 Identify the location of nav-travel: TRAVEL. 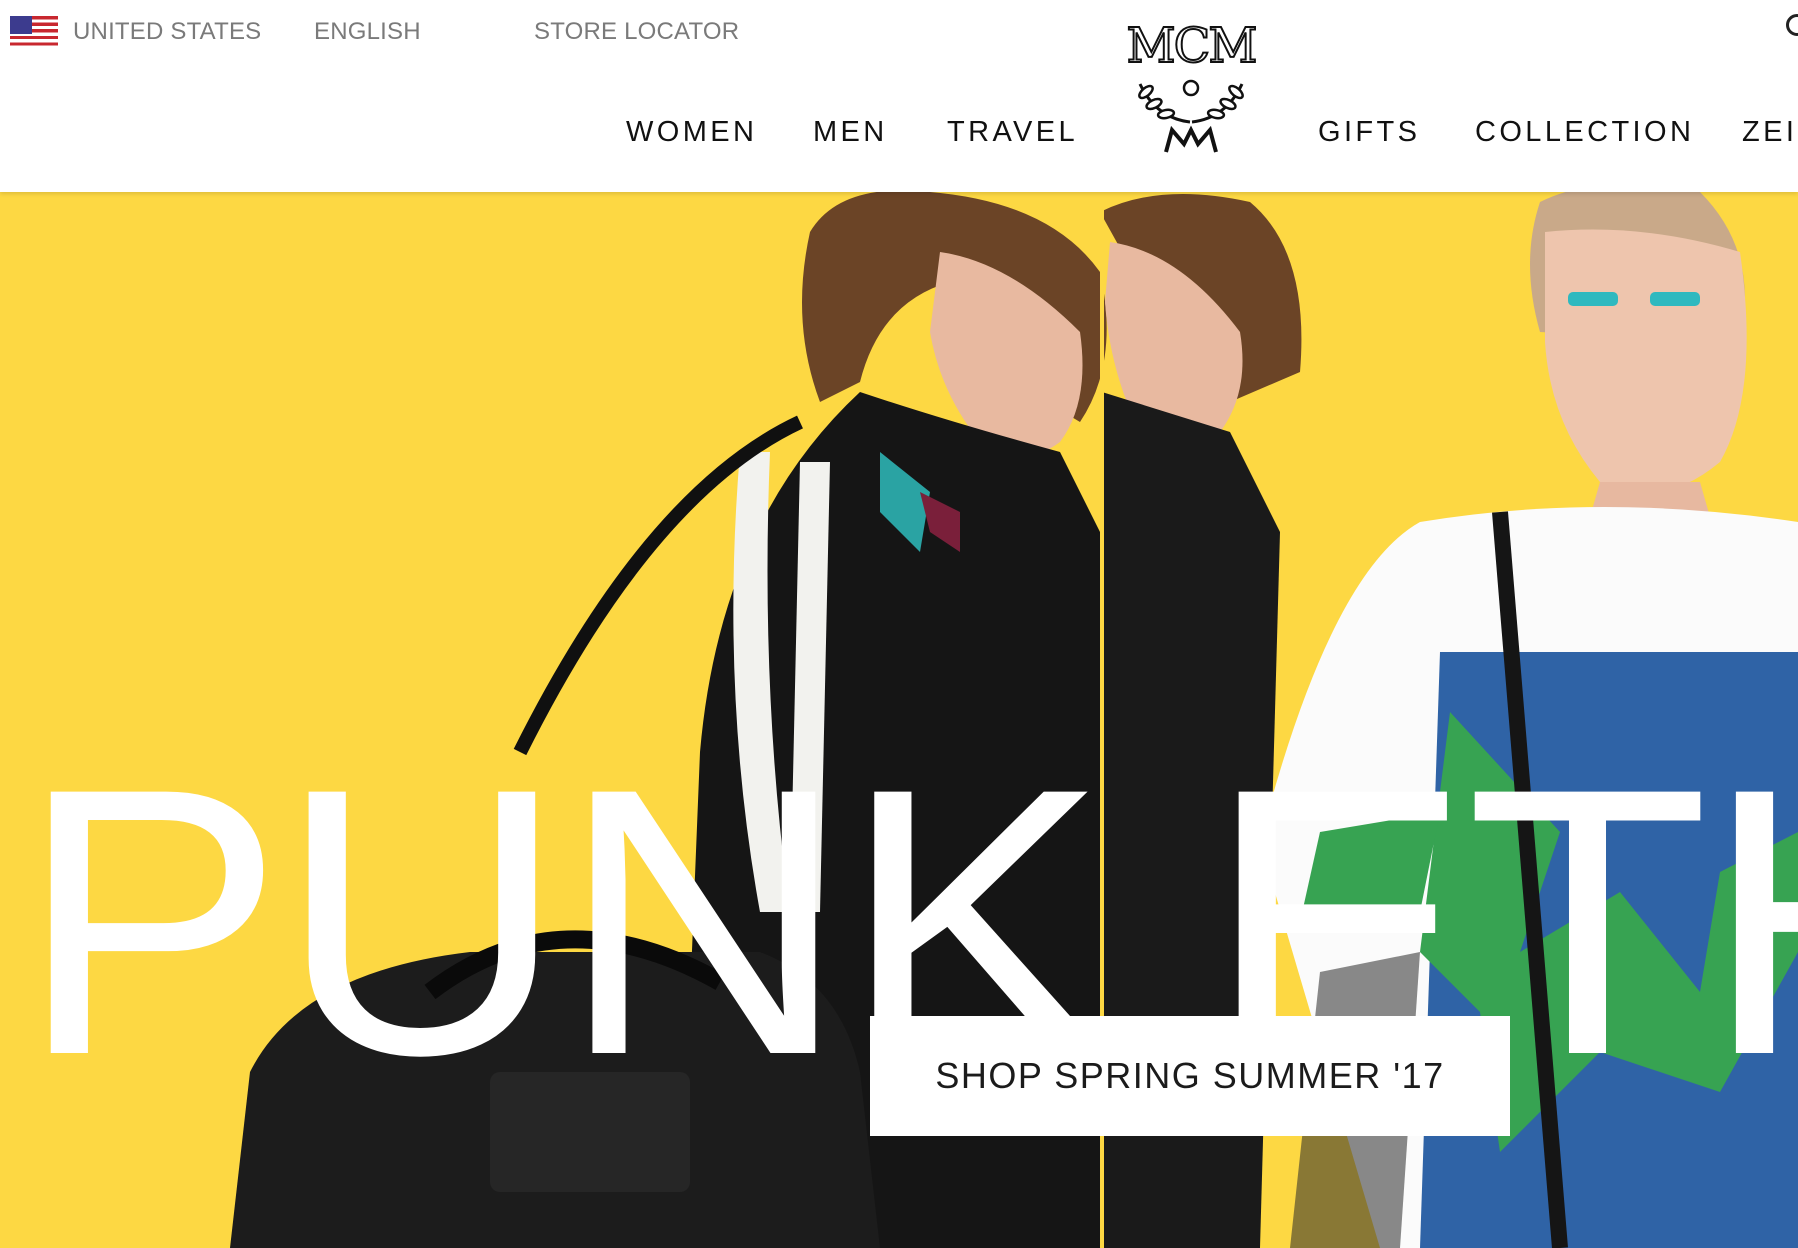
(1012, 132).